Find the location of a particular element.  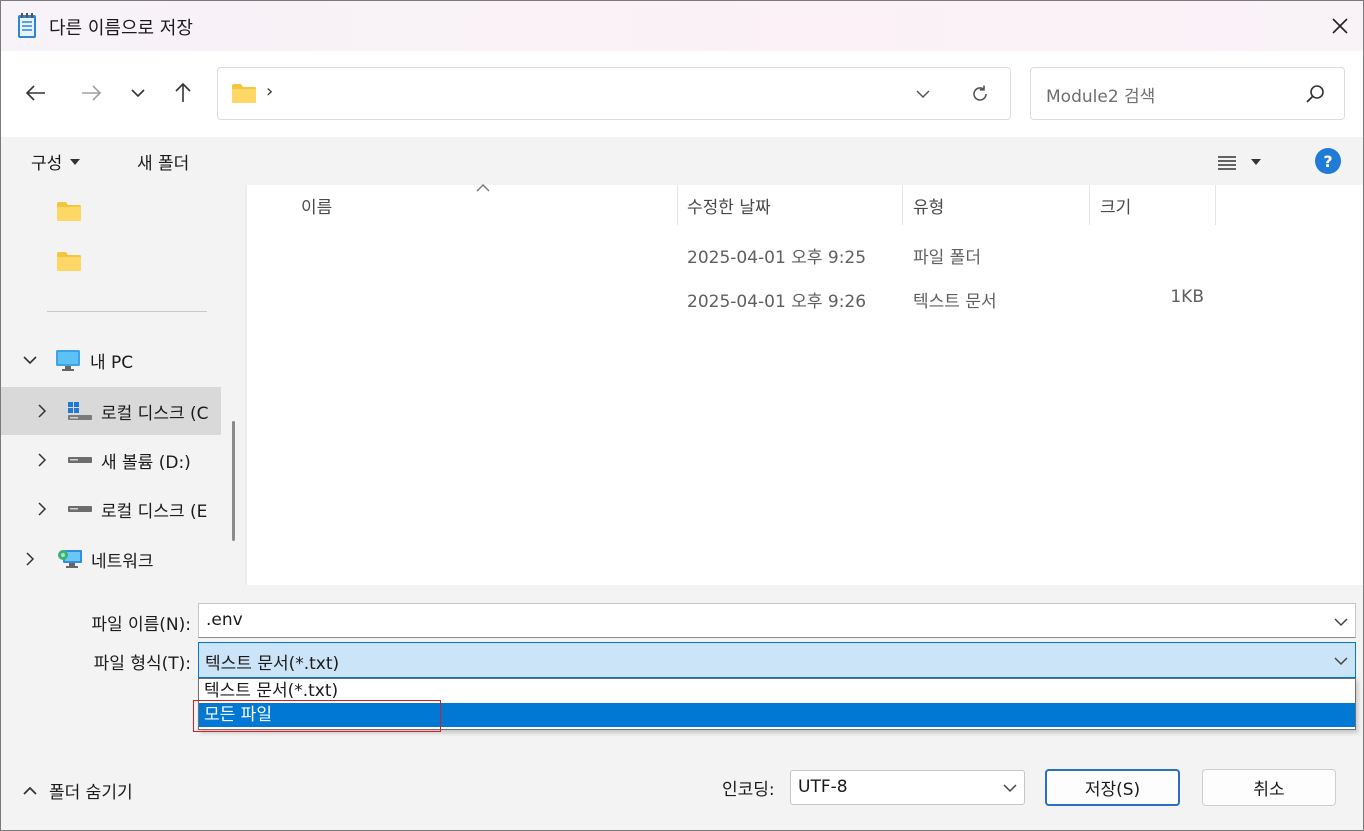

address-bar: › is located at coordinates (614, 93).